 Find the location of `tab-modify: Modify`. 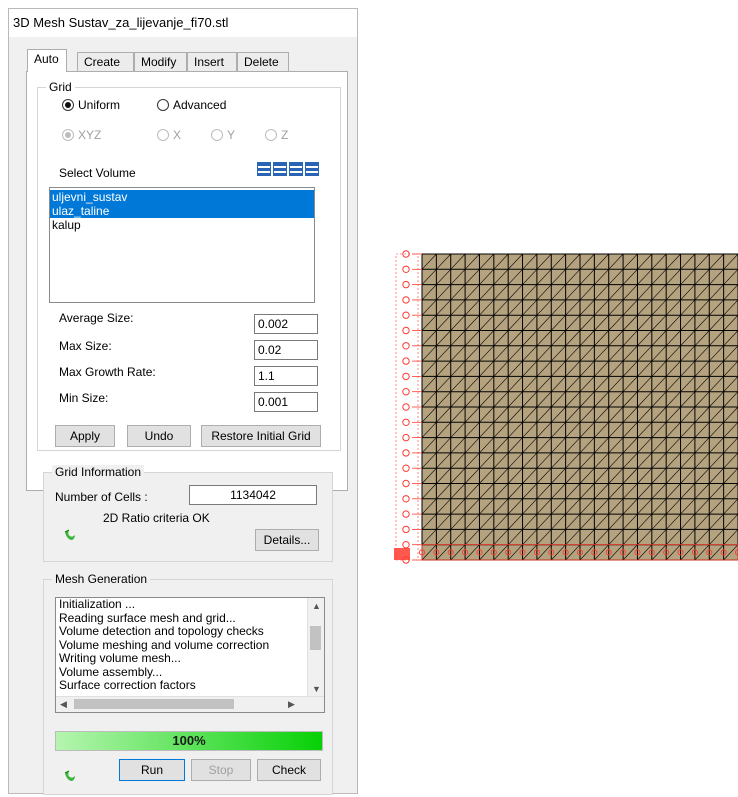

tab-modify: Modify is located at coordinates (160, 61).